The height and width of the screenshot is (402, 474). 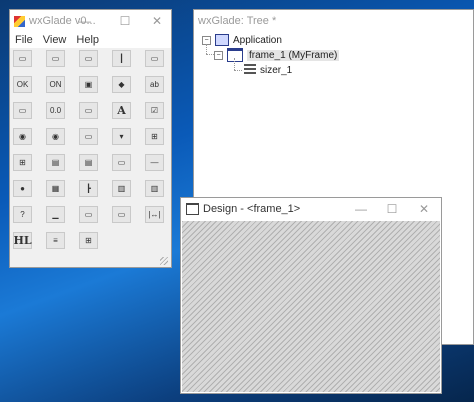 I want to click on menu-file: File, so click(x=24, y=40).